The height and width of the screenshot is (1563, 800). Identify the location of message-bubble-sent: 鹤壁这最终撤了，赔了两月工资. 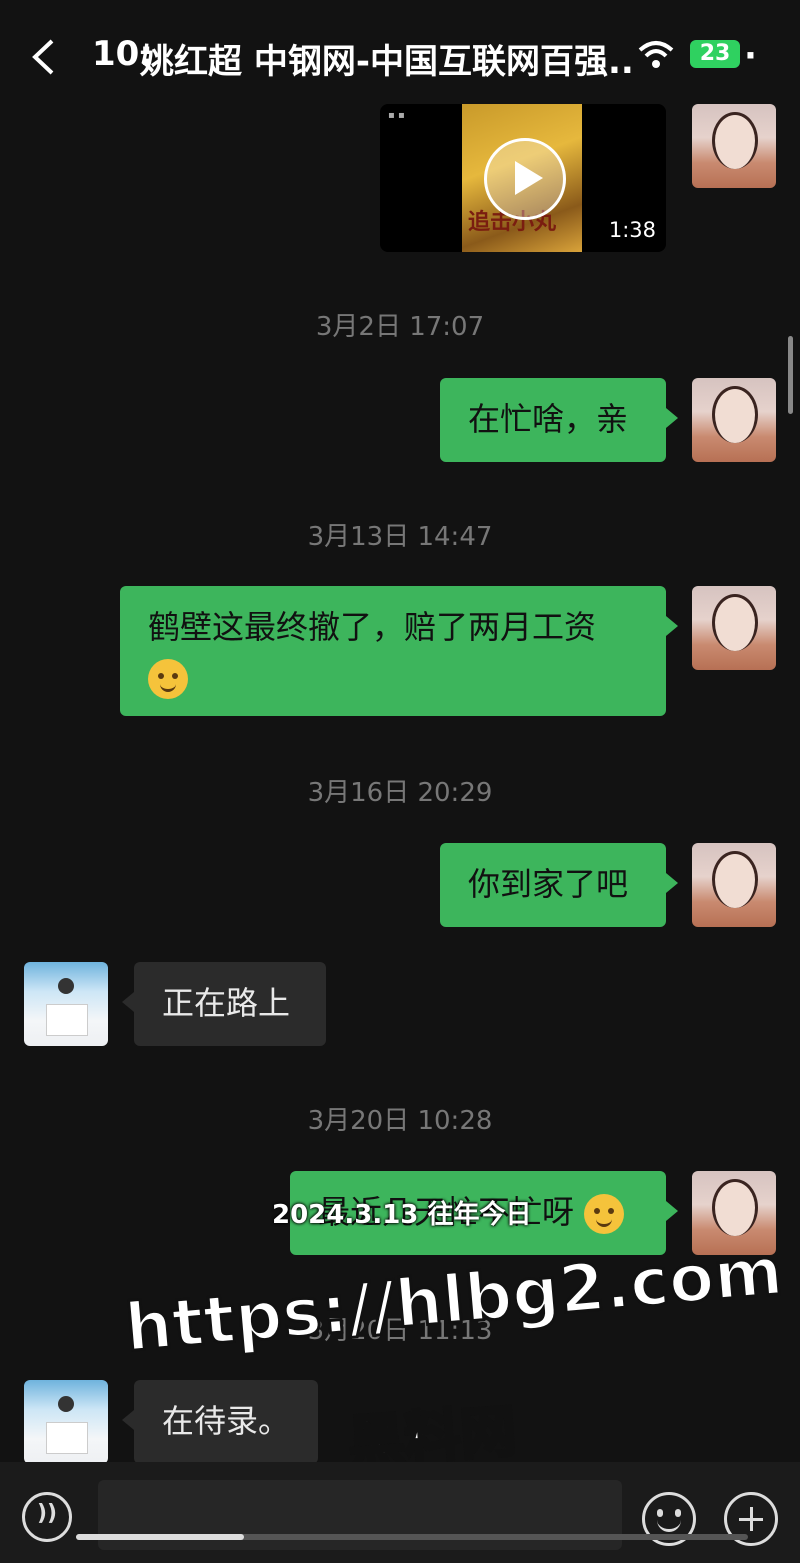
(399, 651).